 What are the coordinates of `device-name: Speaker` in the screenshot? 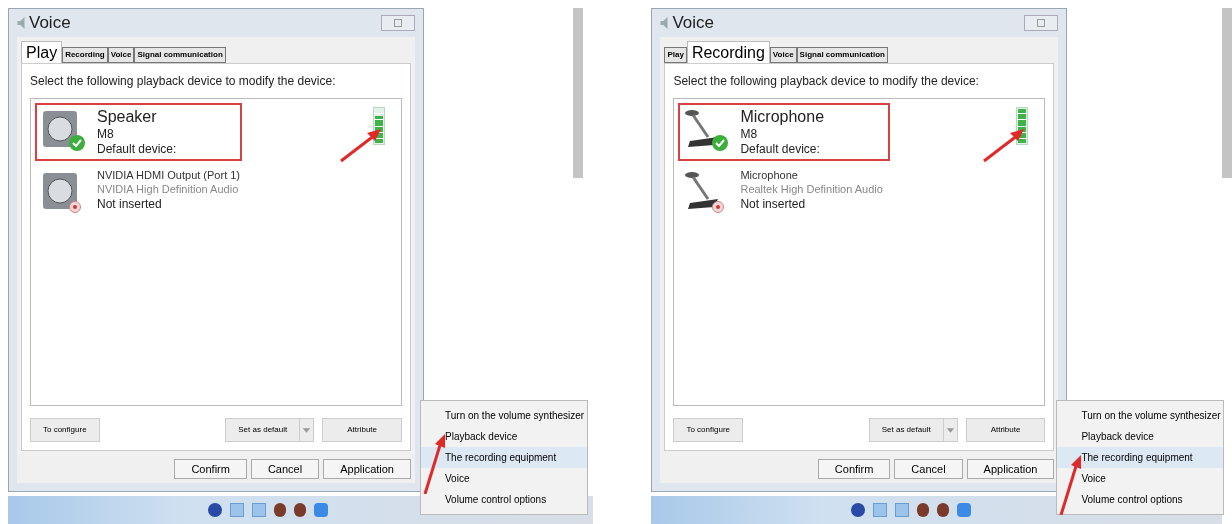 It's located at (127, 117).